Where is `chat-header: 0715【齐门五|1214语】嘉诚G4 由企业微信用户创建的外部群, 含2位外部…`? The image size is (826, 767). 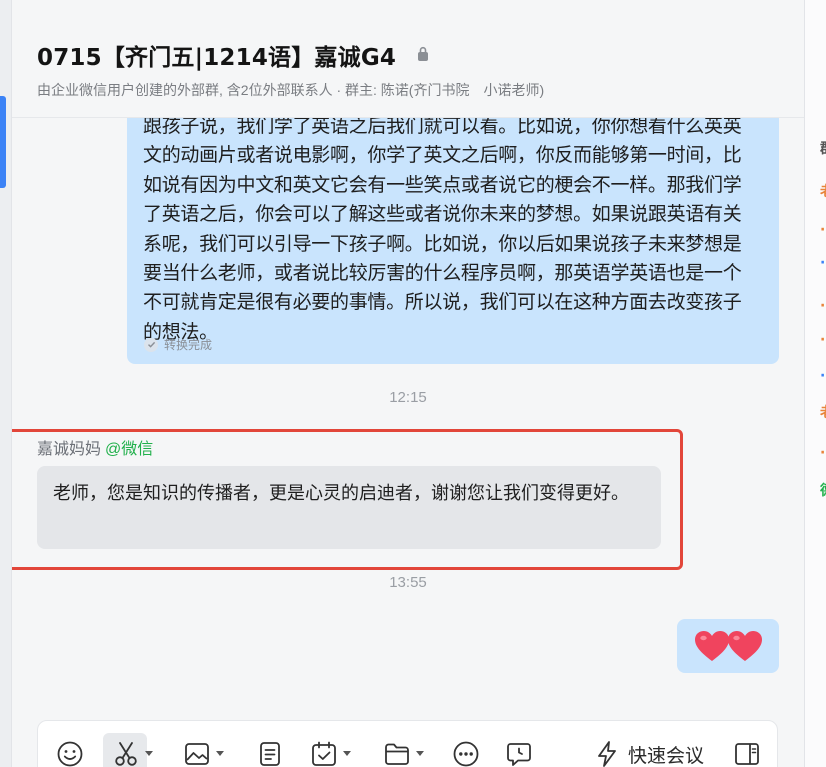 chat-header: 0715【齐门五|1214语】嘉诚G4 由企业微信用户创建的外部群, 含2位外部… is located at coordinates (408, 59).